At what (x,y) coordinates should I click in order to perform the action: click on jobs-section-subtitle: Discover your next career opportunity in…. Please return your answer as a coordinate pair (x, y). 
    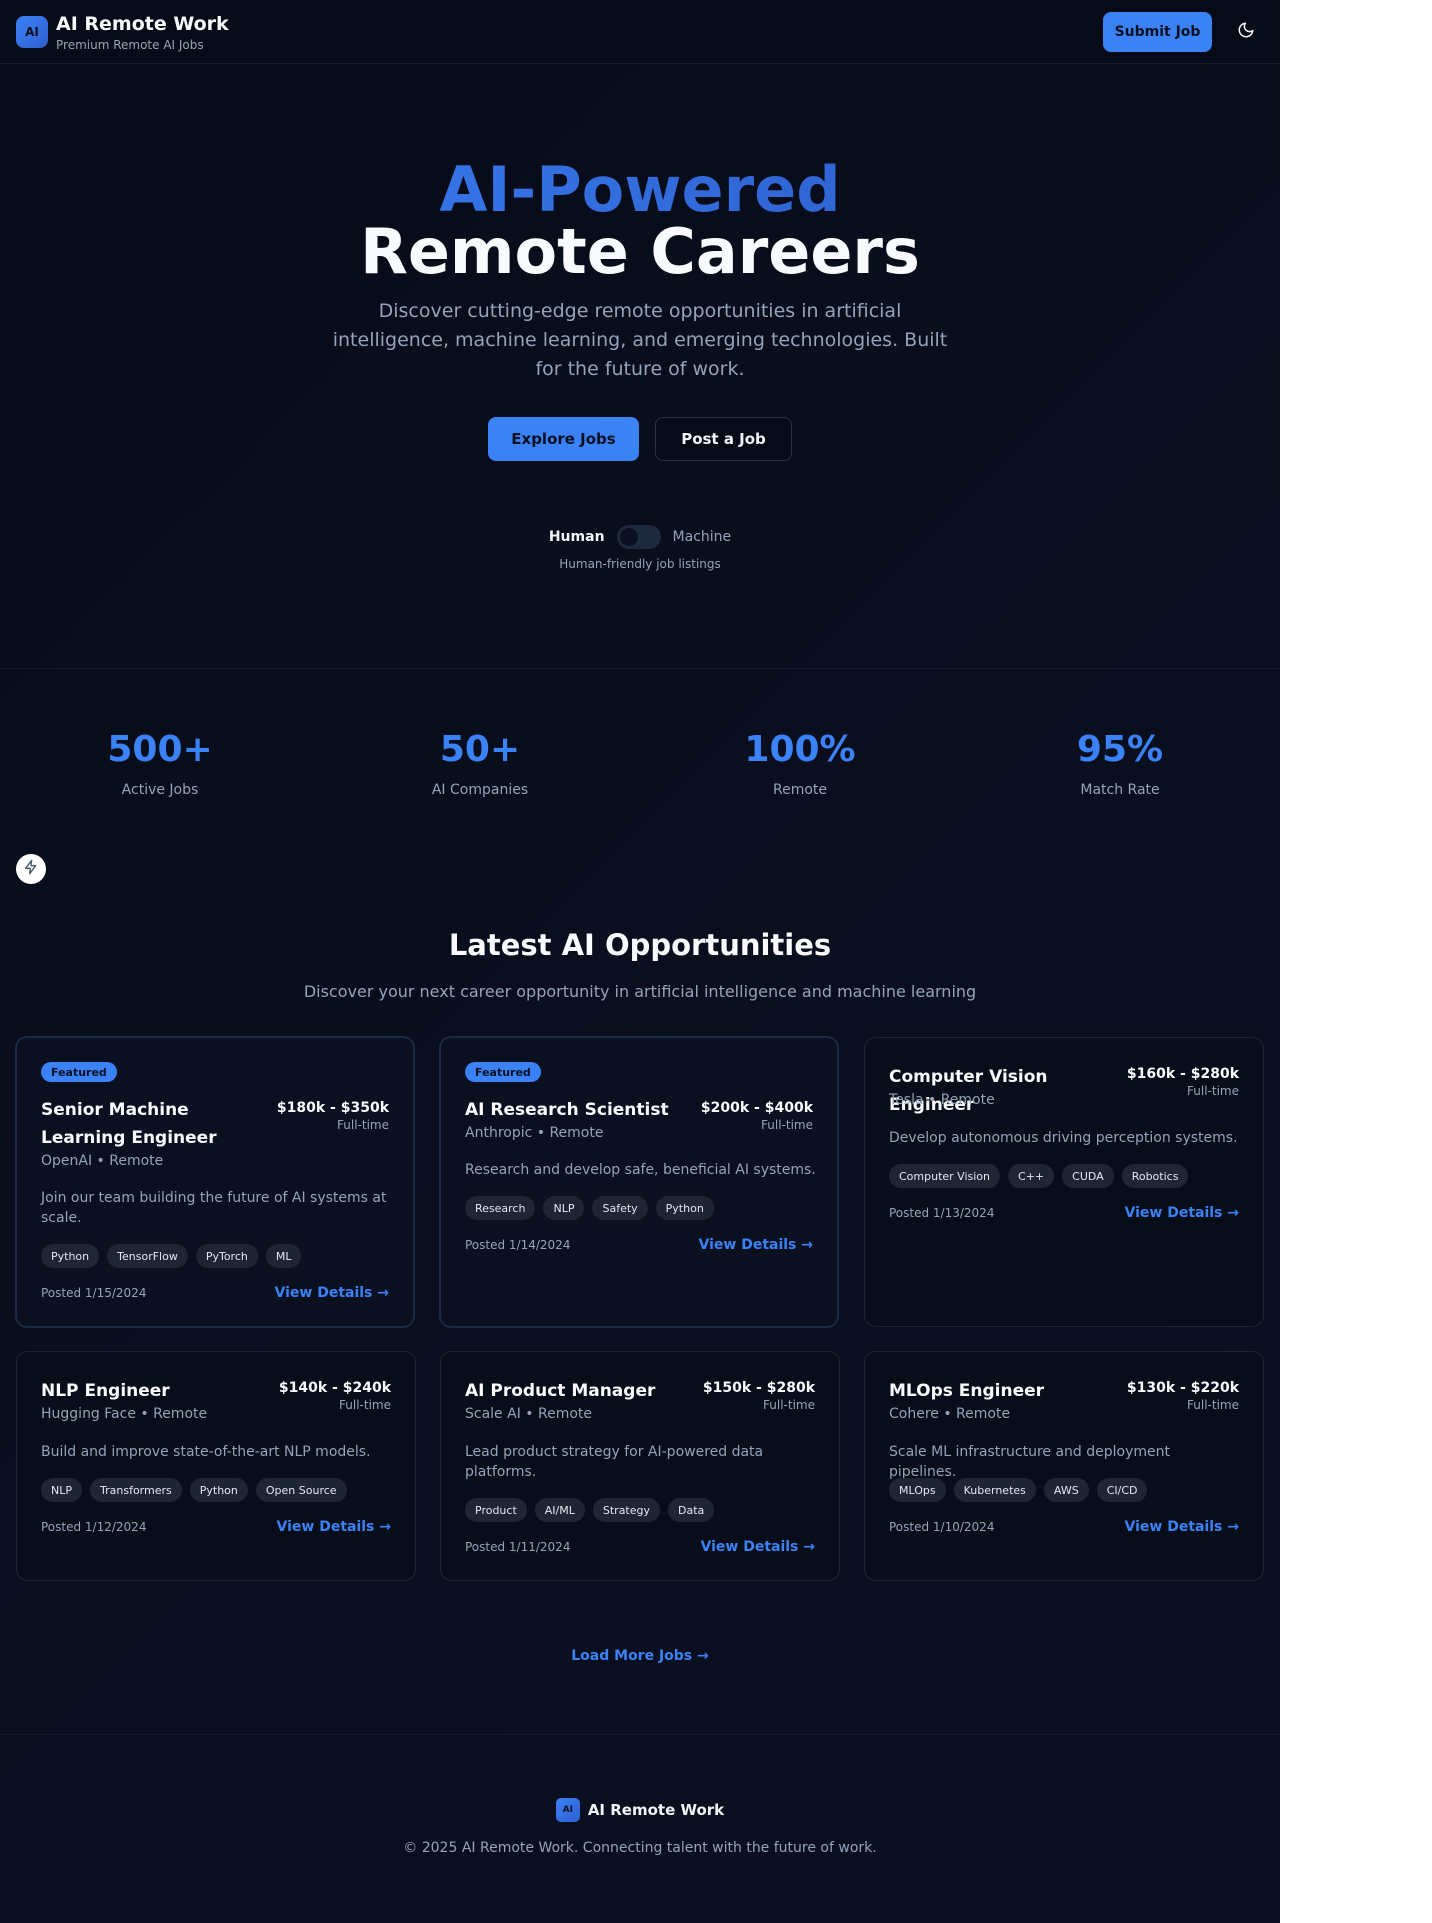
    Looking at the image, I should click on (640, 991).